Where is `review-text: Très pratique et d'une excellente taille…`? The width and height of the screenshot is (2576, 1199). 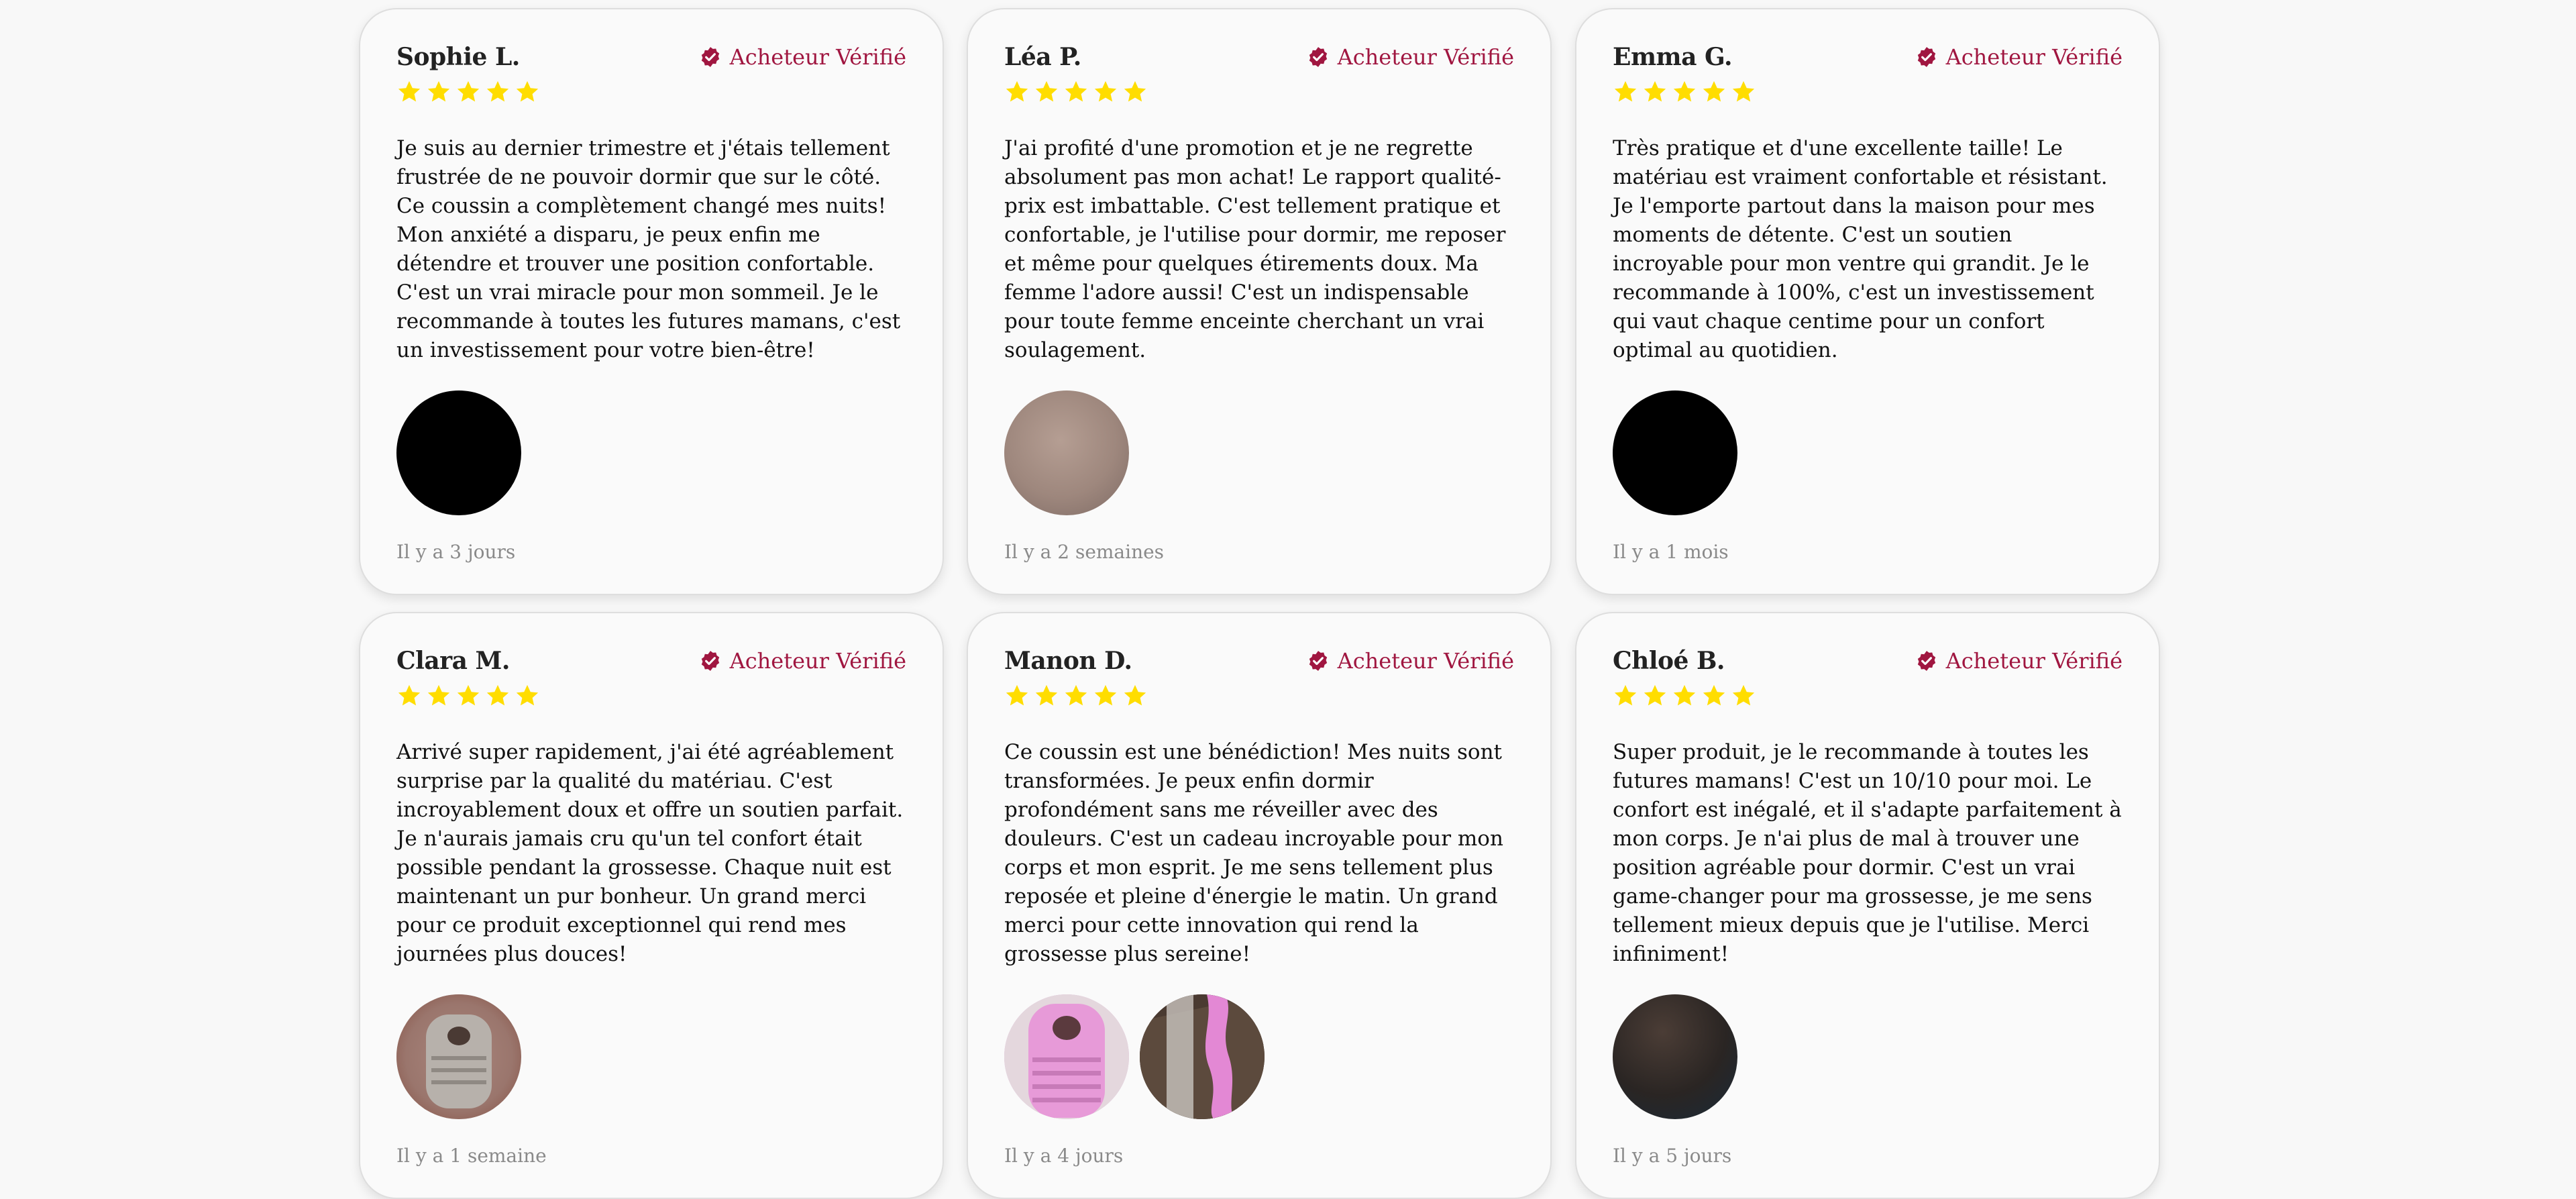 review-text: Très pratique et d'une excellente taille… is located at coordinates (1860, 249).